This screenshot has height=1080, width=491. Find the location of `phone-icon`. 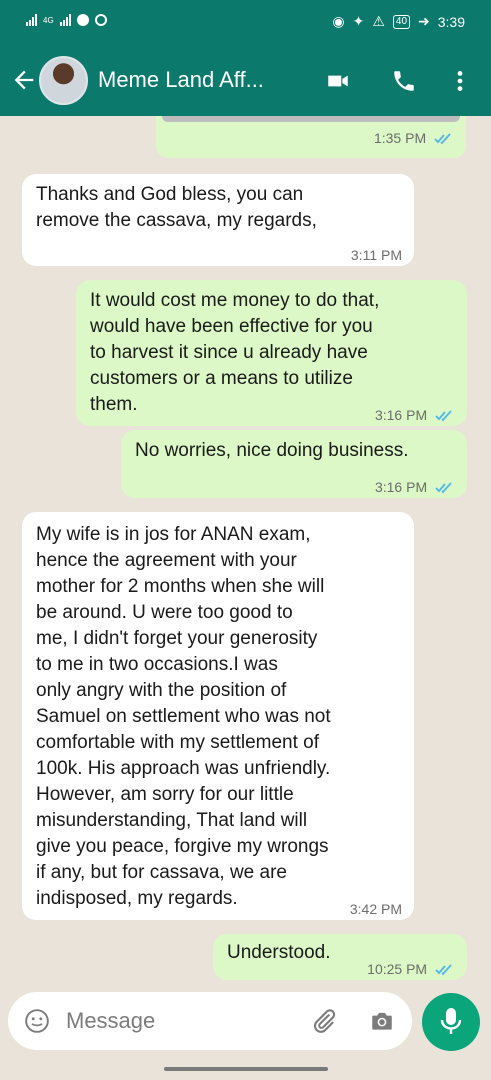

phone-icon is located at coordinates (404, 81).